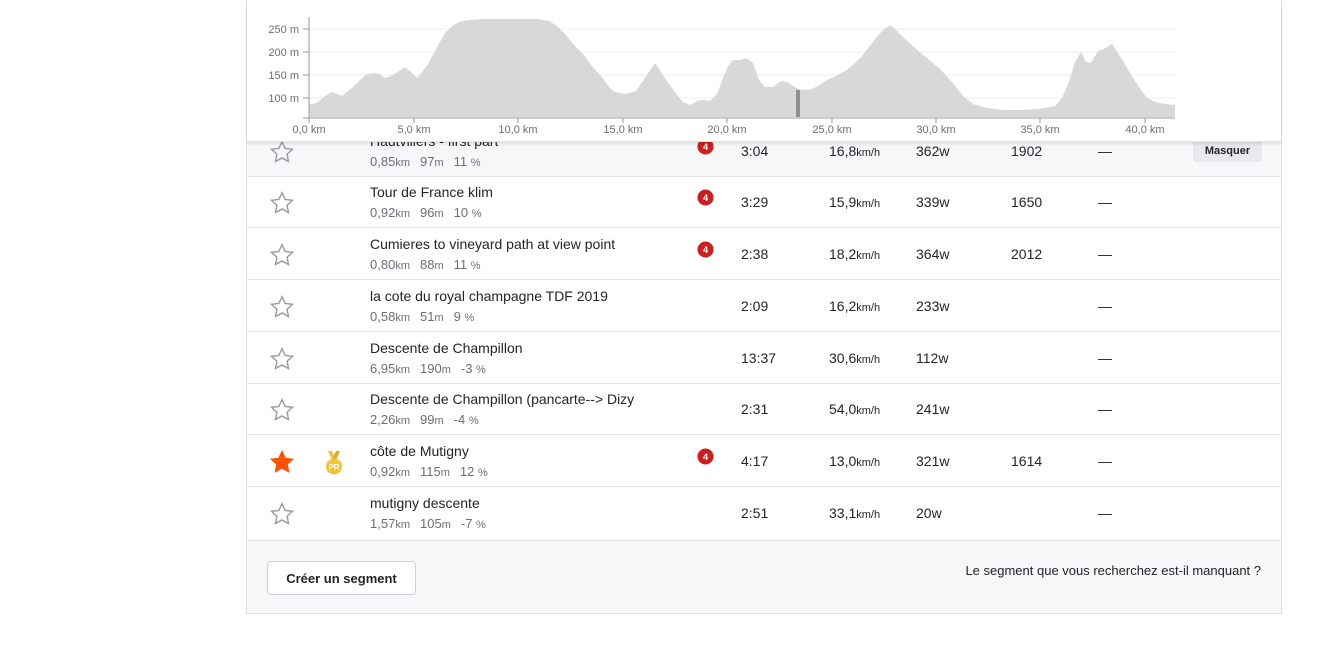  Describe the element at coordinates (1027, 254) in the screenshot. I see `segment-vam: 2012` at that location.